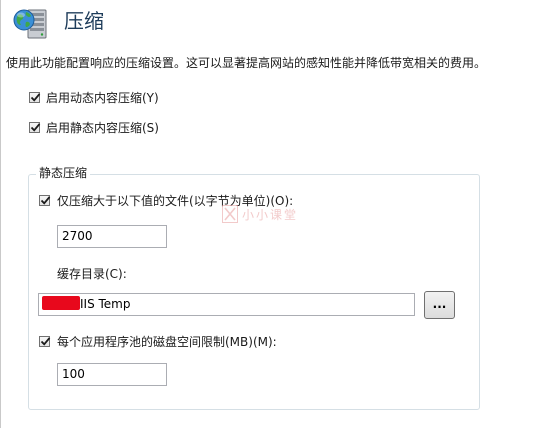  I want to click on page-description: 使用此功能配置响应的压缩设置。这可以显著提高网站的感知性能并降低带宽相关的费用。, so click(246, 63).